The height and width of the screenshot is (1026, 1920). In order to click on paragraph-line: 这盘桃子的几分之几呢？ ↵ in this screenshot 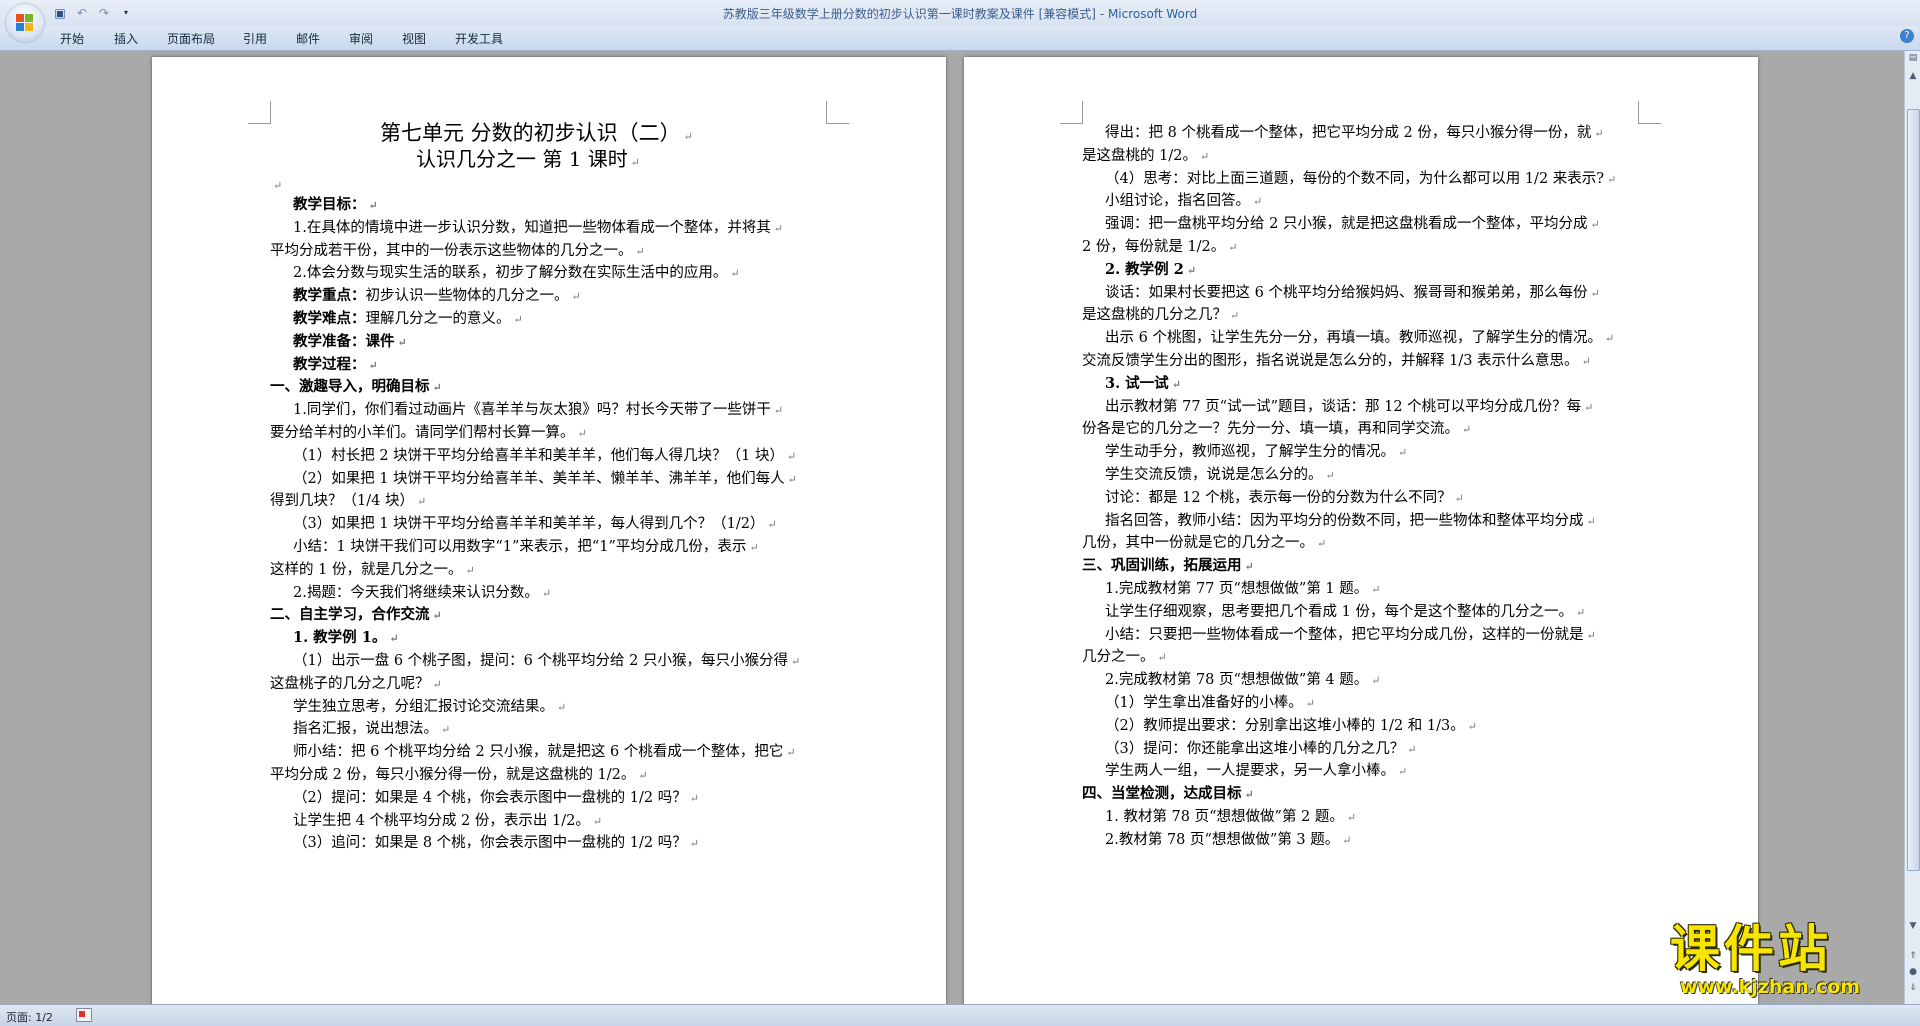, I will do `click(356, 684)`.